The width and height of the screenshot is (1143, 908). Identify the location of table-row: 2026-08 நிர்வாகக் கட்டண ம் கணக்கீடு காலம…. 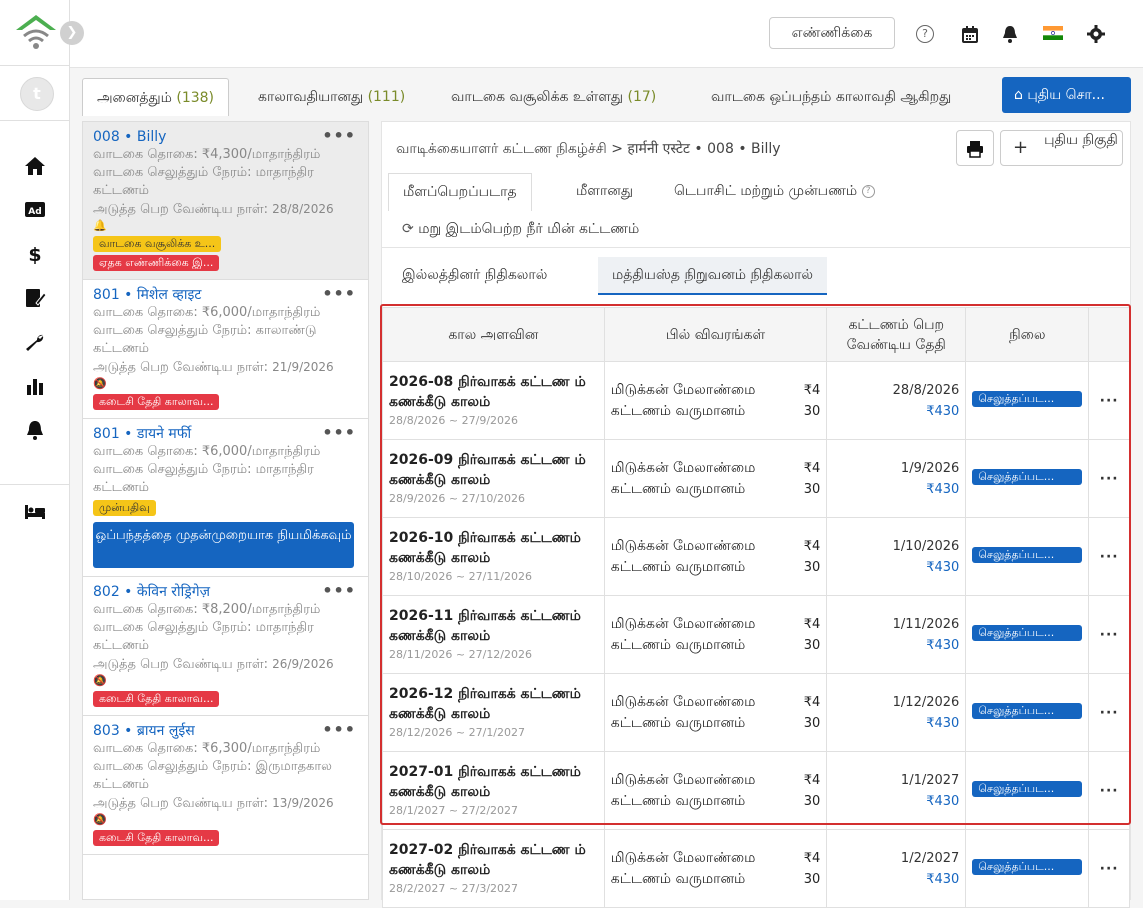
(756, 400).